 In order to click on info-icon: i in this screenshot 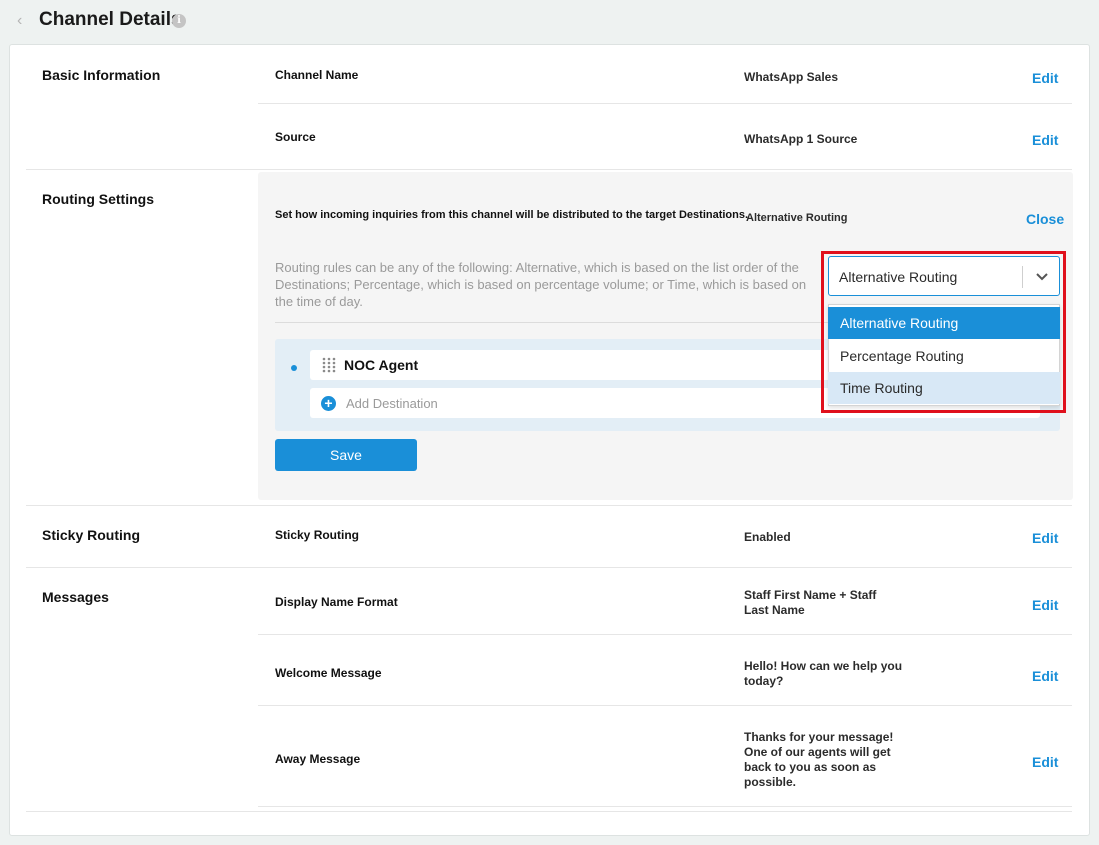, I will do `click(179, 21)`.